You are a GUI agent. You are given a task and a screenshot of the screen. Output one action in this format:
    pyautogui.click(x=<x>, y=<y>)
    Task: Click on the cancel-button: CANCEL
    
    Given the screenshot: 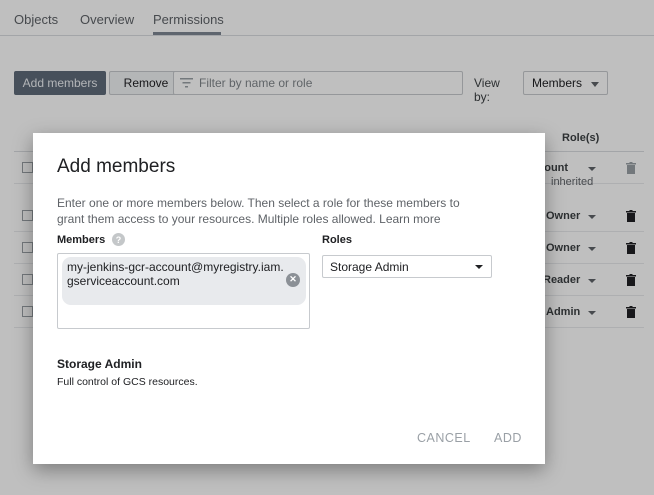 What is the action you would take?
    pyautogui.click(x=444, y=438)
    